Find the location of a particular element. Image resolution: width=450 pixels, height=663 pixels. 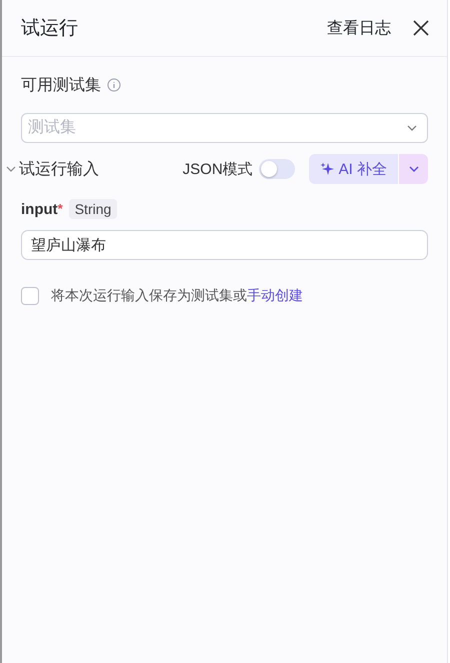

view-log-link: 查看日志 is located at coordinates (359, 28).